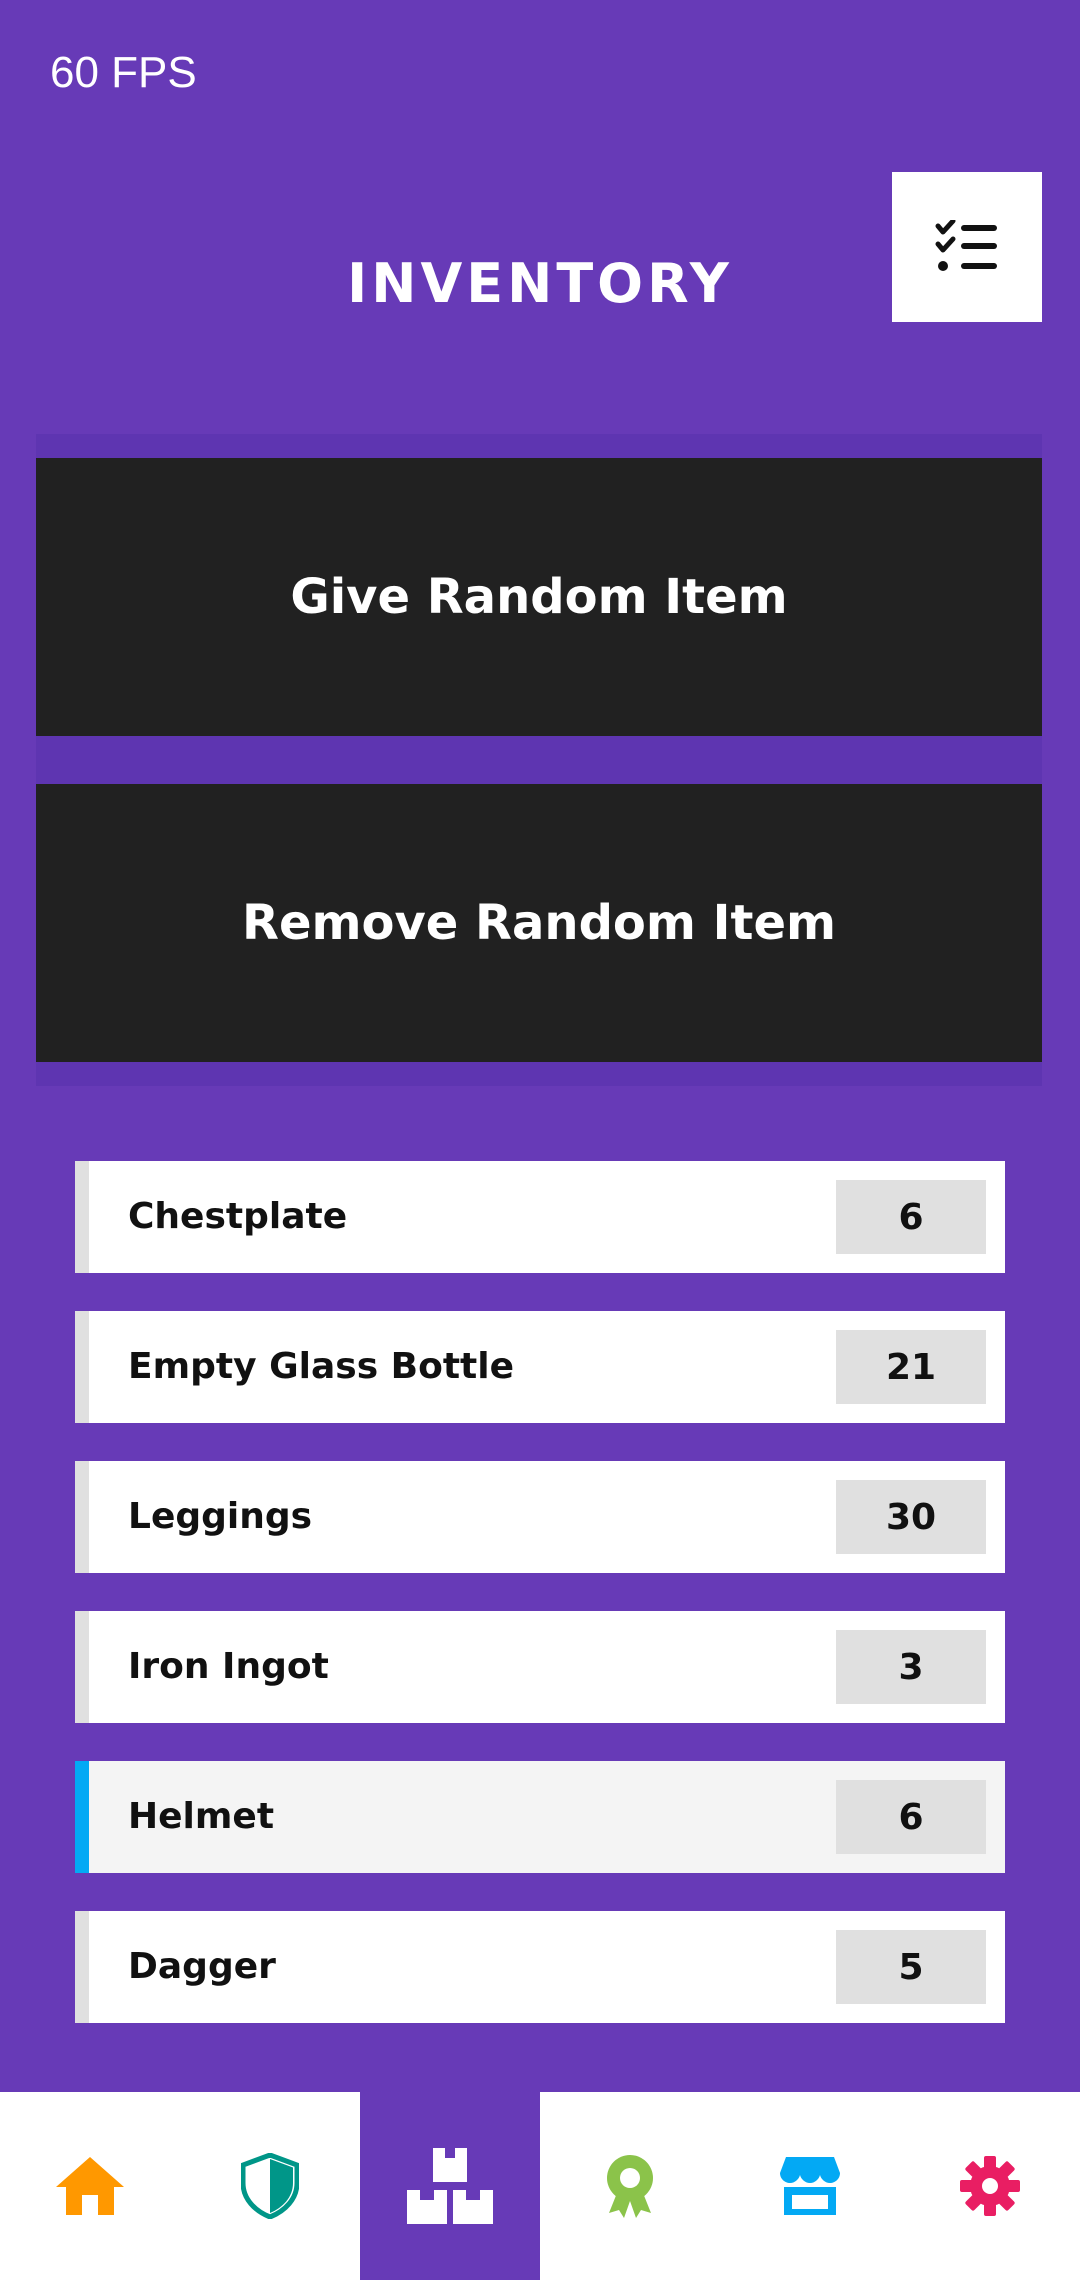 This screenshot has height=2280, width=1080. I want to click on shield-icon, so click(270, 2186).